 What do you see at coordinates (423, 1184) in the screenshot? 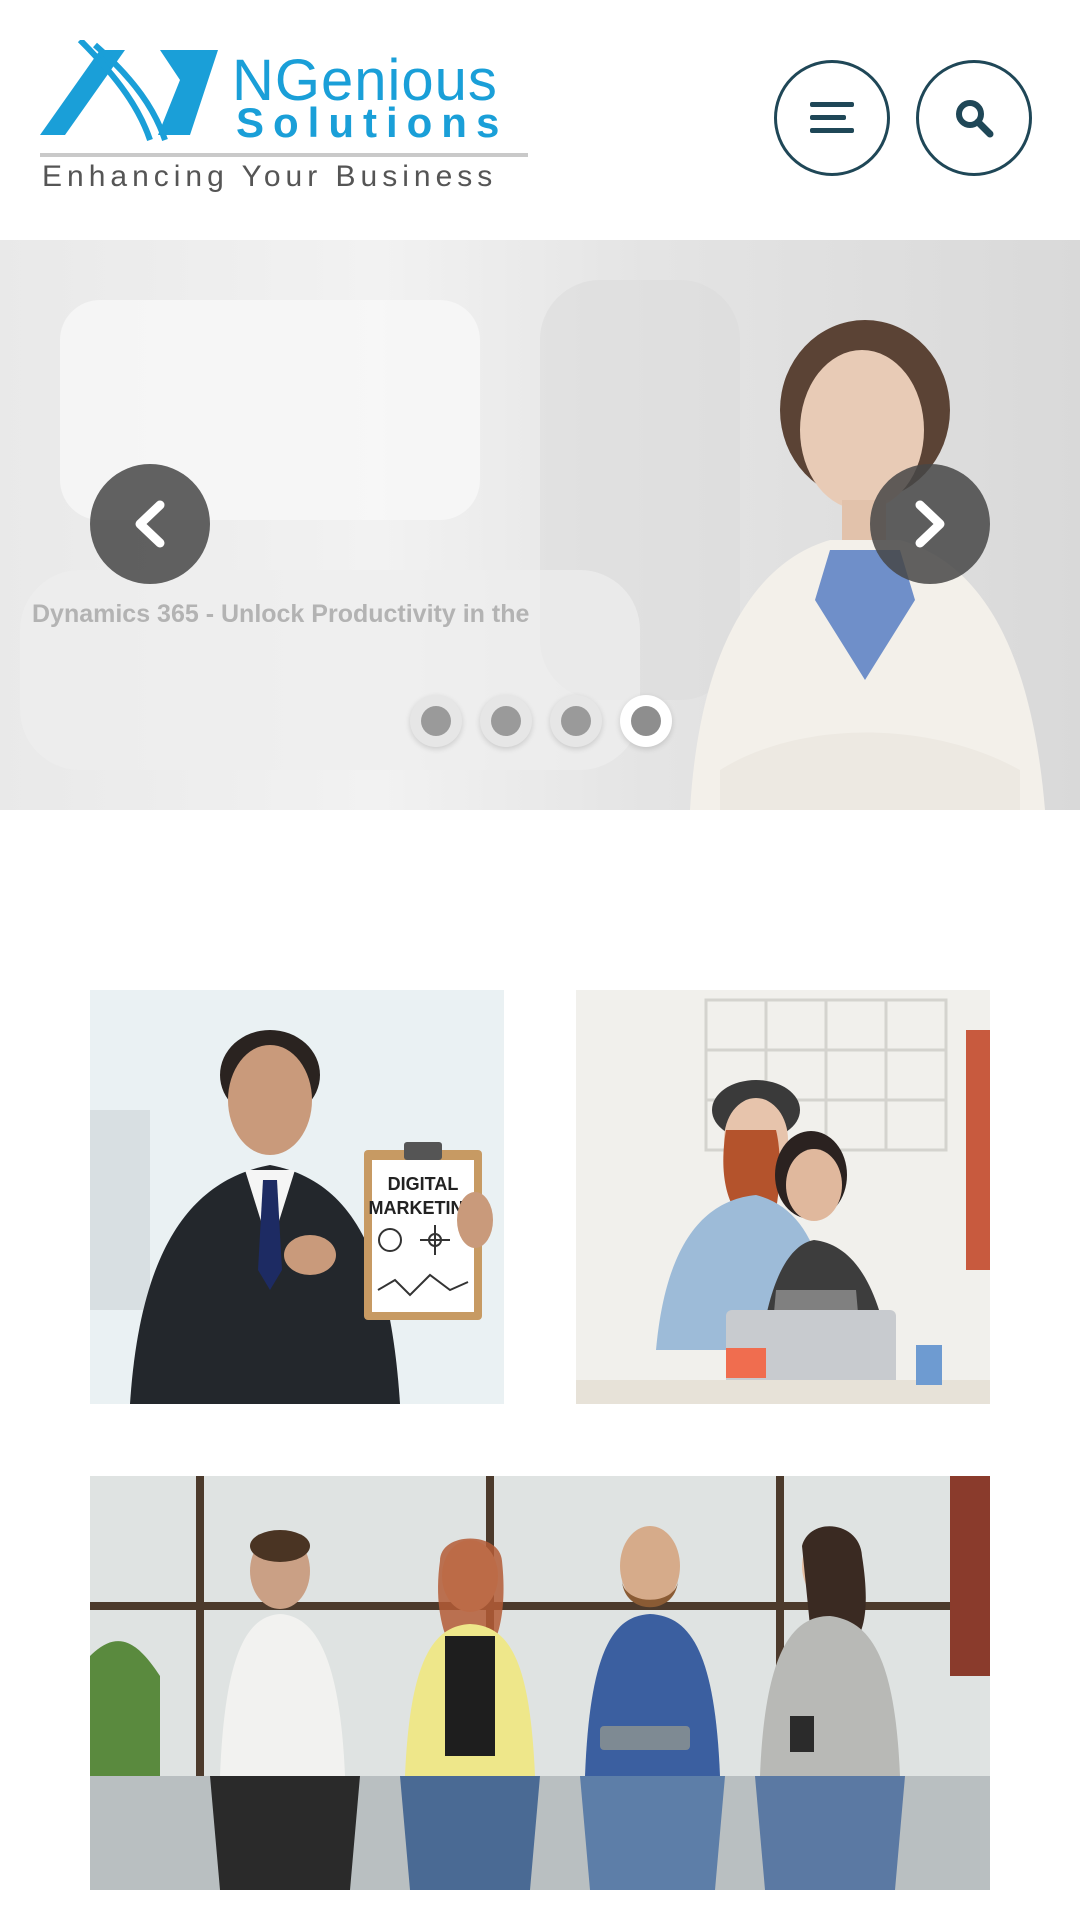
I see `clipboard-text-line1: DIGITAL` at bounding box center [423, 1184].